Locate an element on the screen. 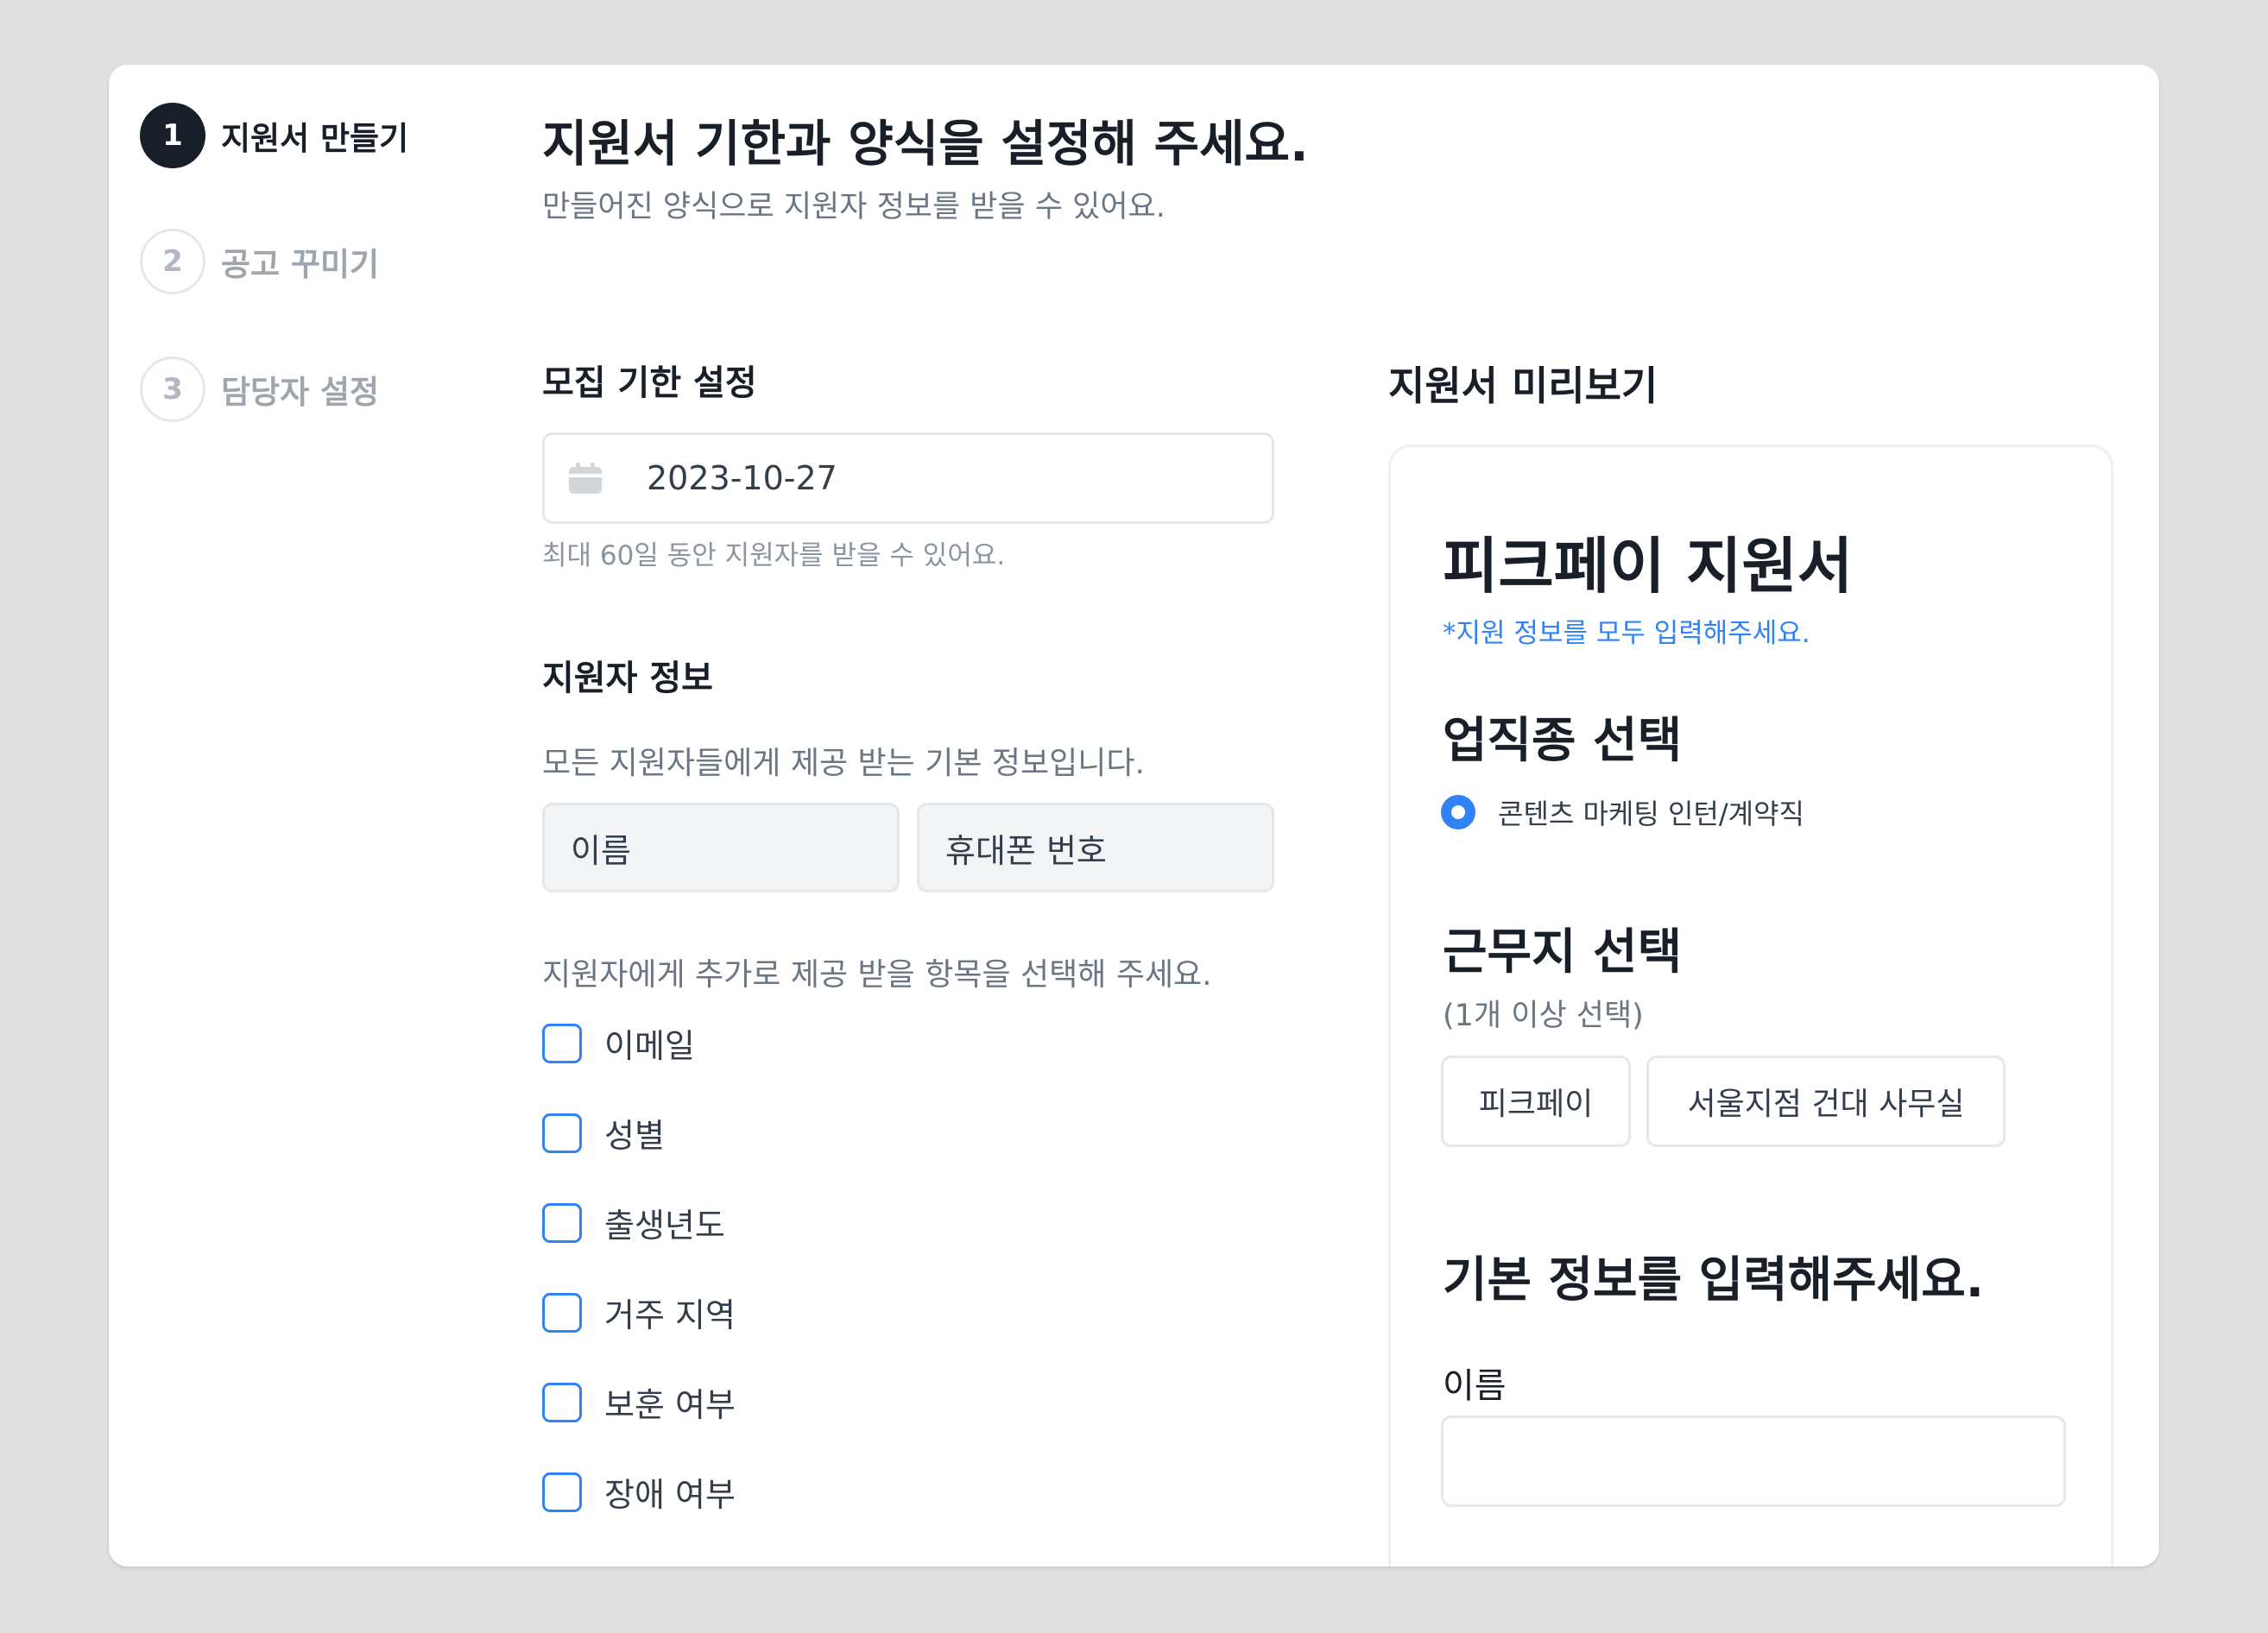 The height and width of the screenshot is (1633, 2268). job-option-label: 콘텐츠 마케팅 인턴/계약직 is located at coordinates (1651, 814).